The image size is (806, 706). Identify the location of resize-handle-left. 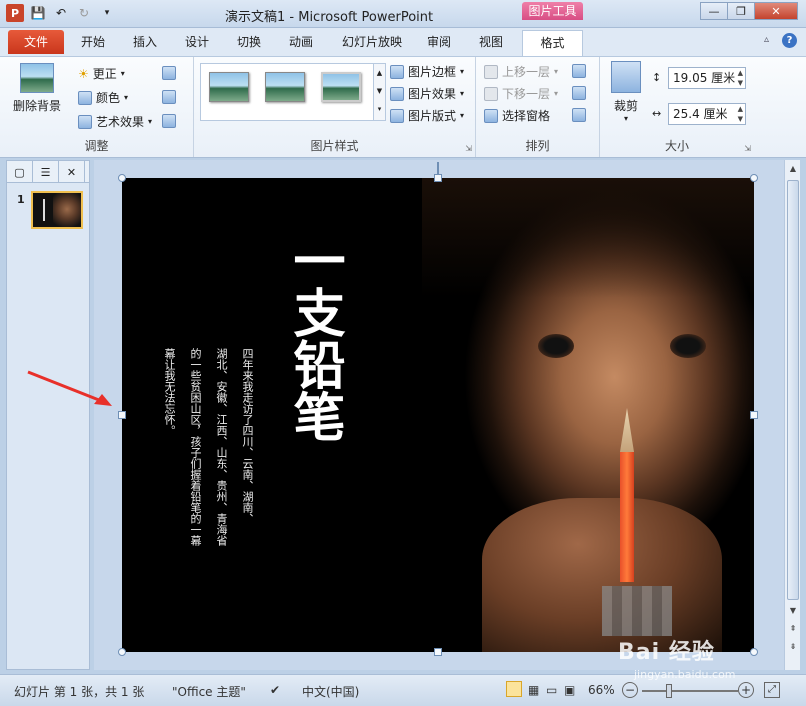
(122, 415).